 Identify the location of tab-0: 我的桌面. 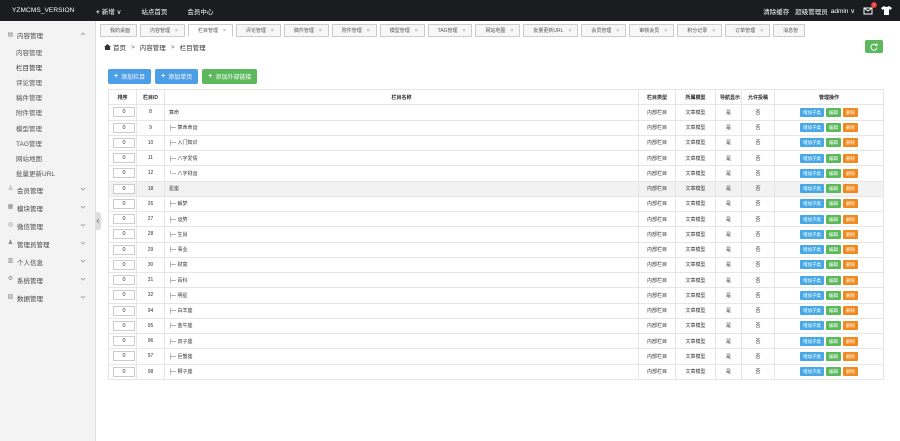
(119, 30).